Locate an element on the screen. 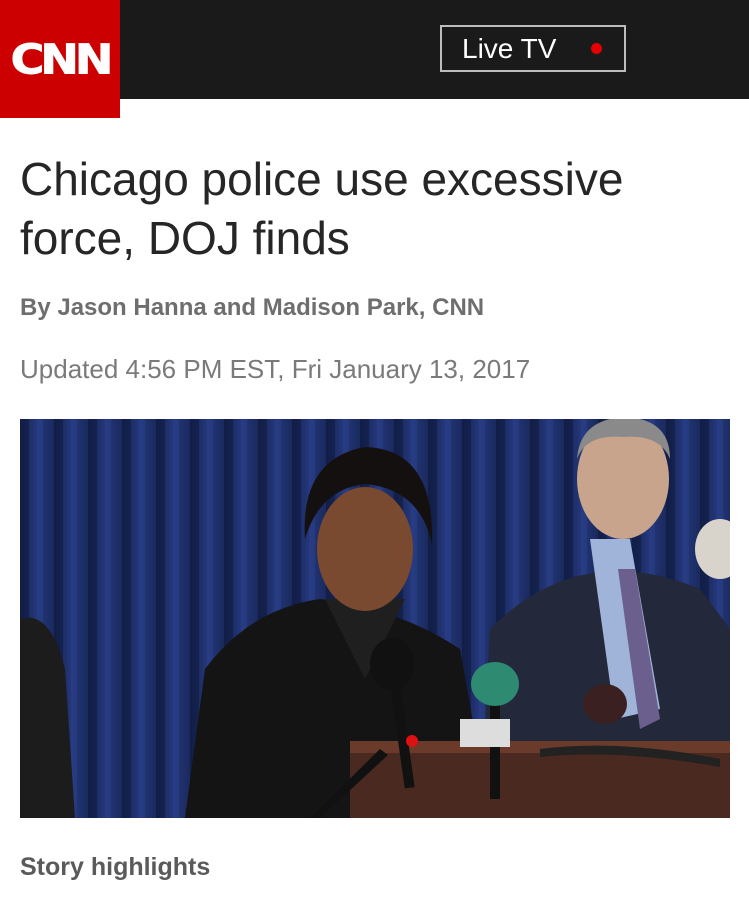 The height and width of the screenshot is (908, 749). story-highlights-heading: Story highlights is located at coordinates (115, 867).